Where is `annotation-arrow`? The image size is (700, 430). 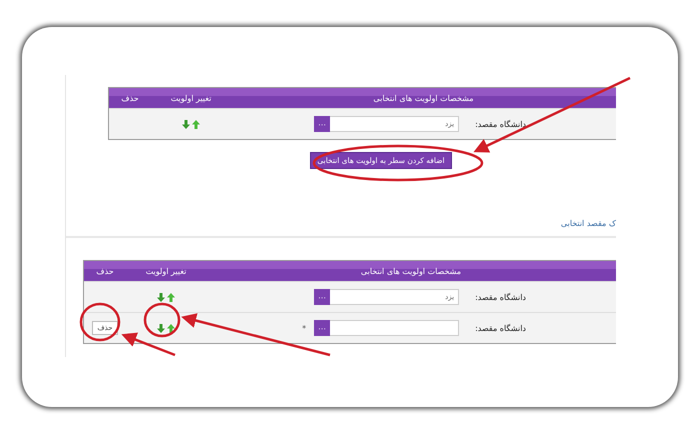 annotation-arrow is located at coordinates (148, 344).